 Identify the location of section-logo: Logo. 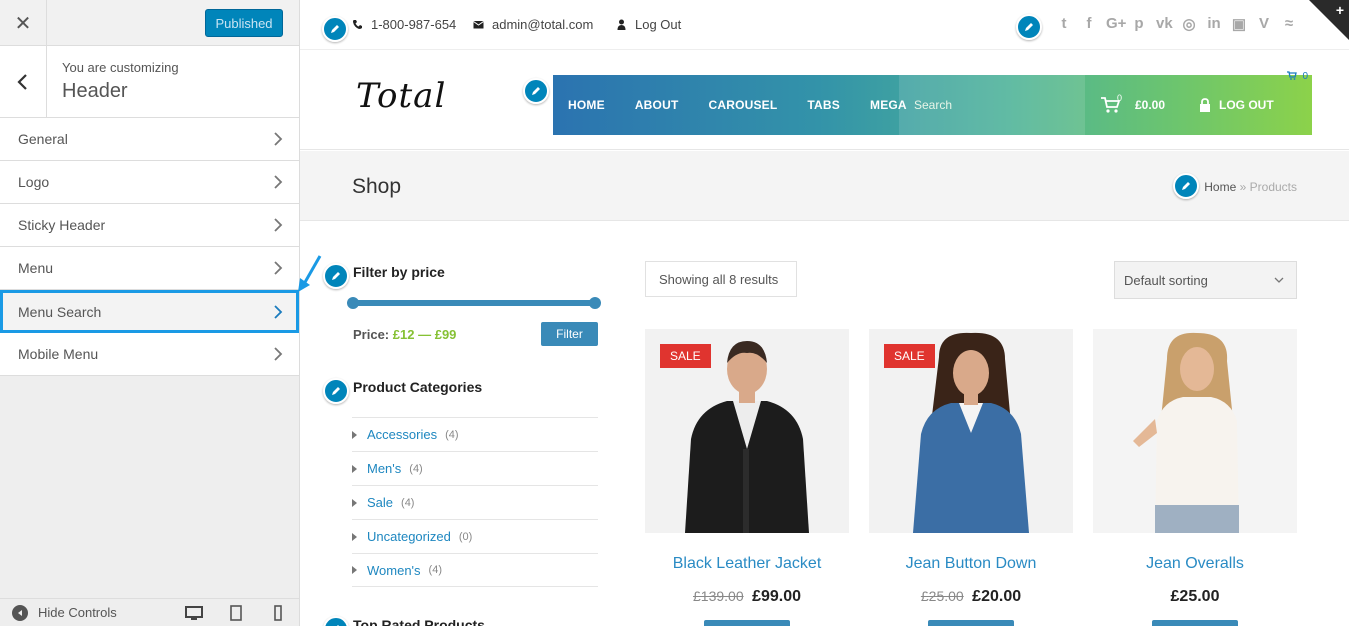
(149, 182).